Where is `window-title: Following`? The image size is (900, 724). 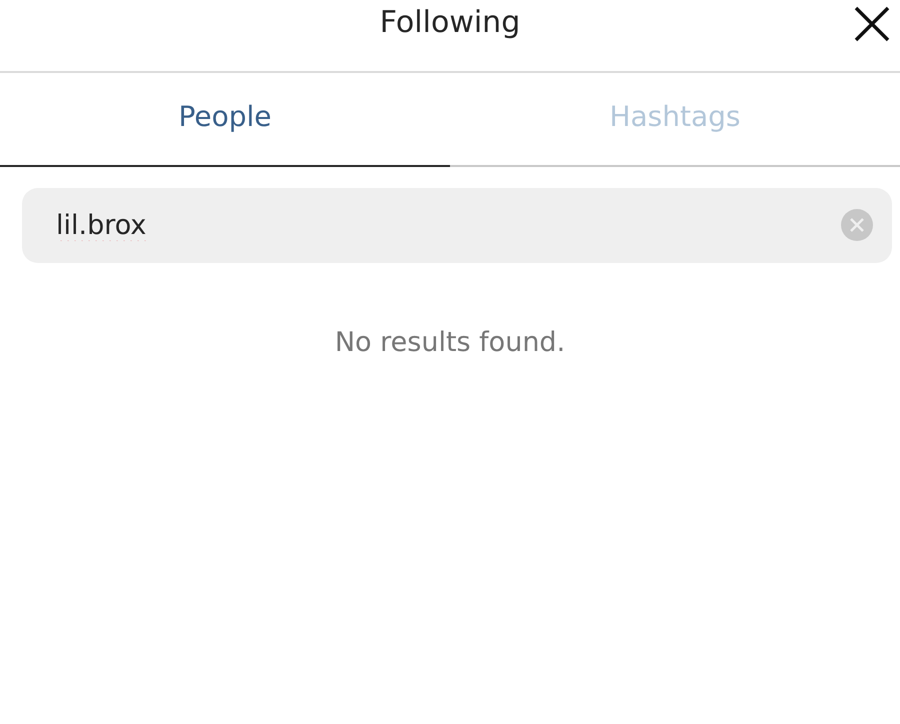
window-title: Following is located at coordinates (450, 22).